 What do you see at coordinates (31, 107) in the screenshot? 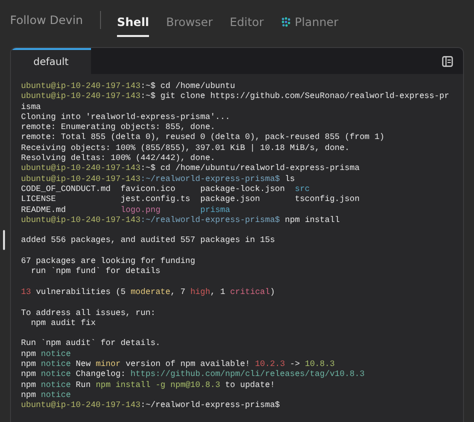
I see `terminal-line: isma` at bounding box center [31, 107].